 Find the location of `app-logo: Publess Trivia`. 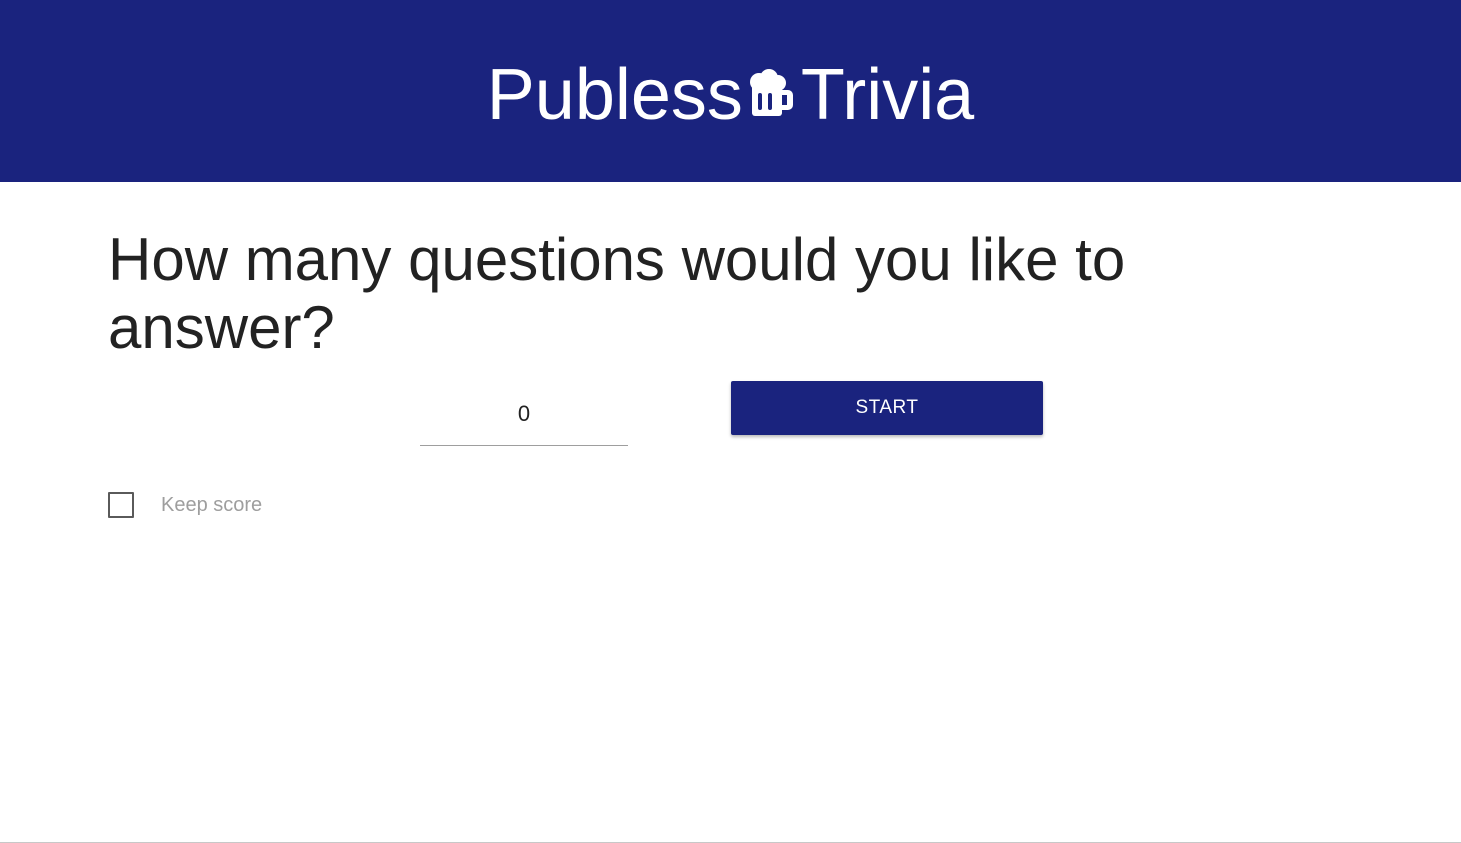

app-logo: Publess Trivia is located at coordinates (730, 95).